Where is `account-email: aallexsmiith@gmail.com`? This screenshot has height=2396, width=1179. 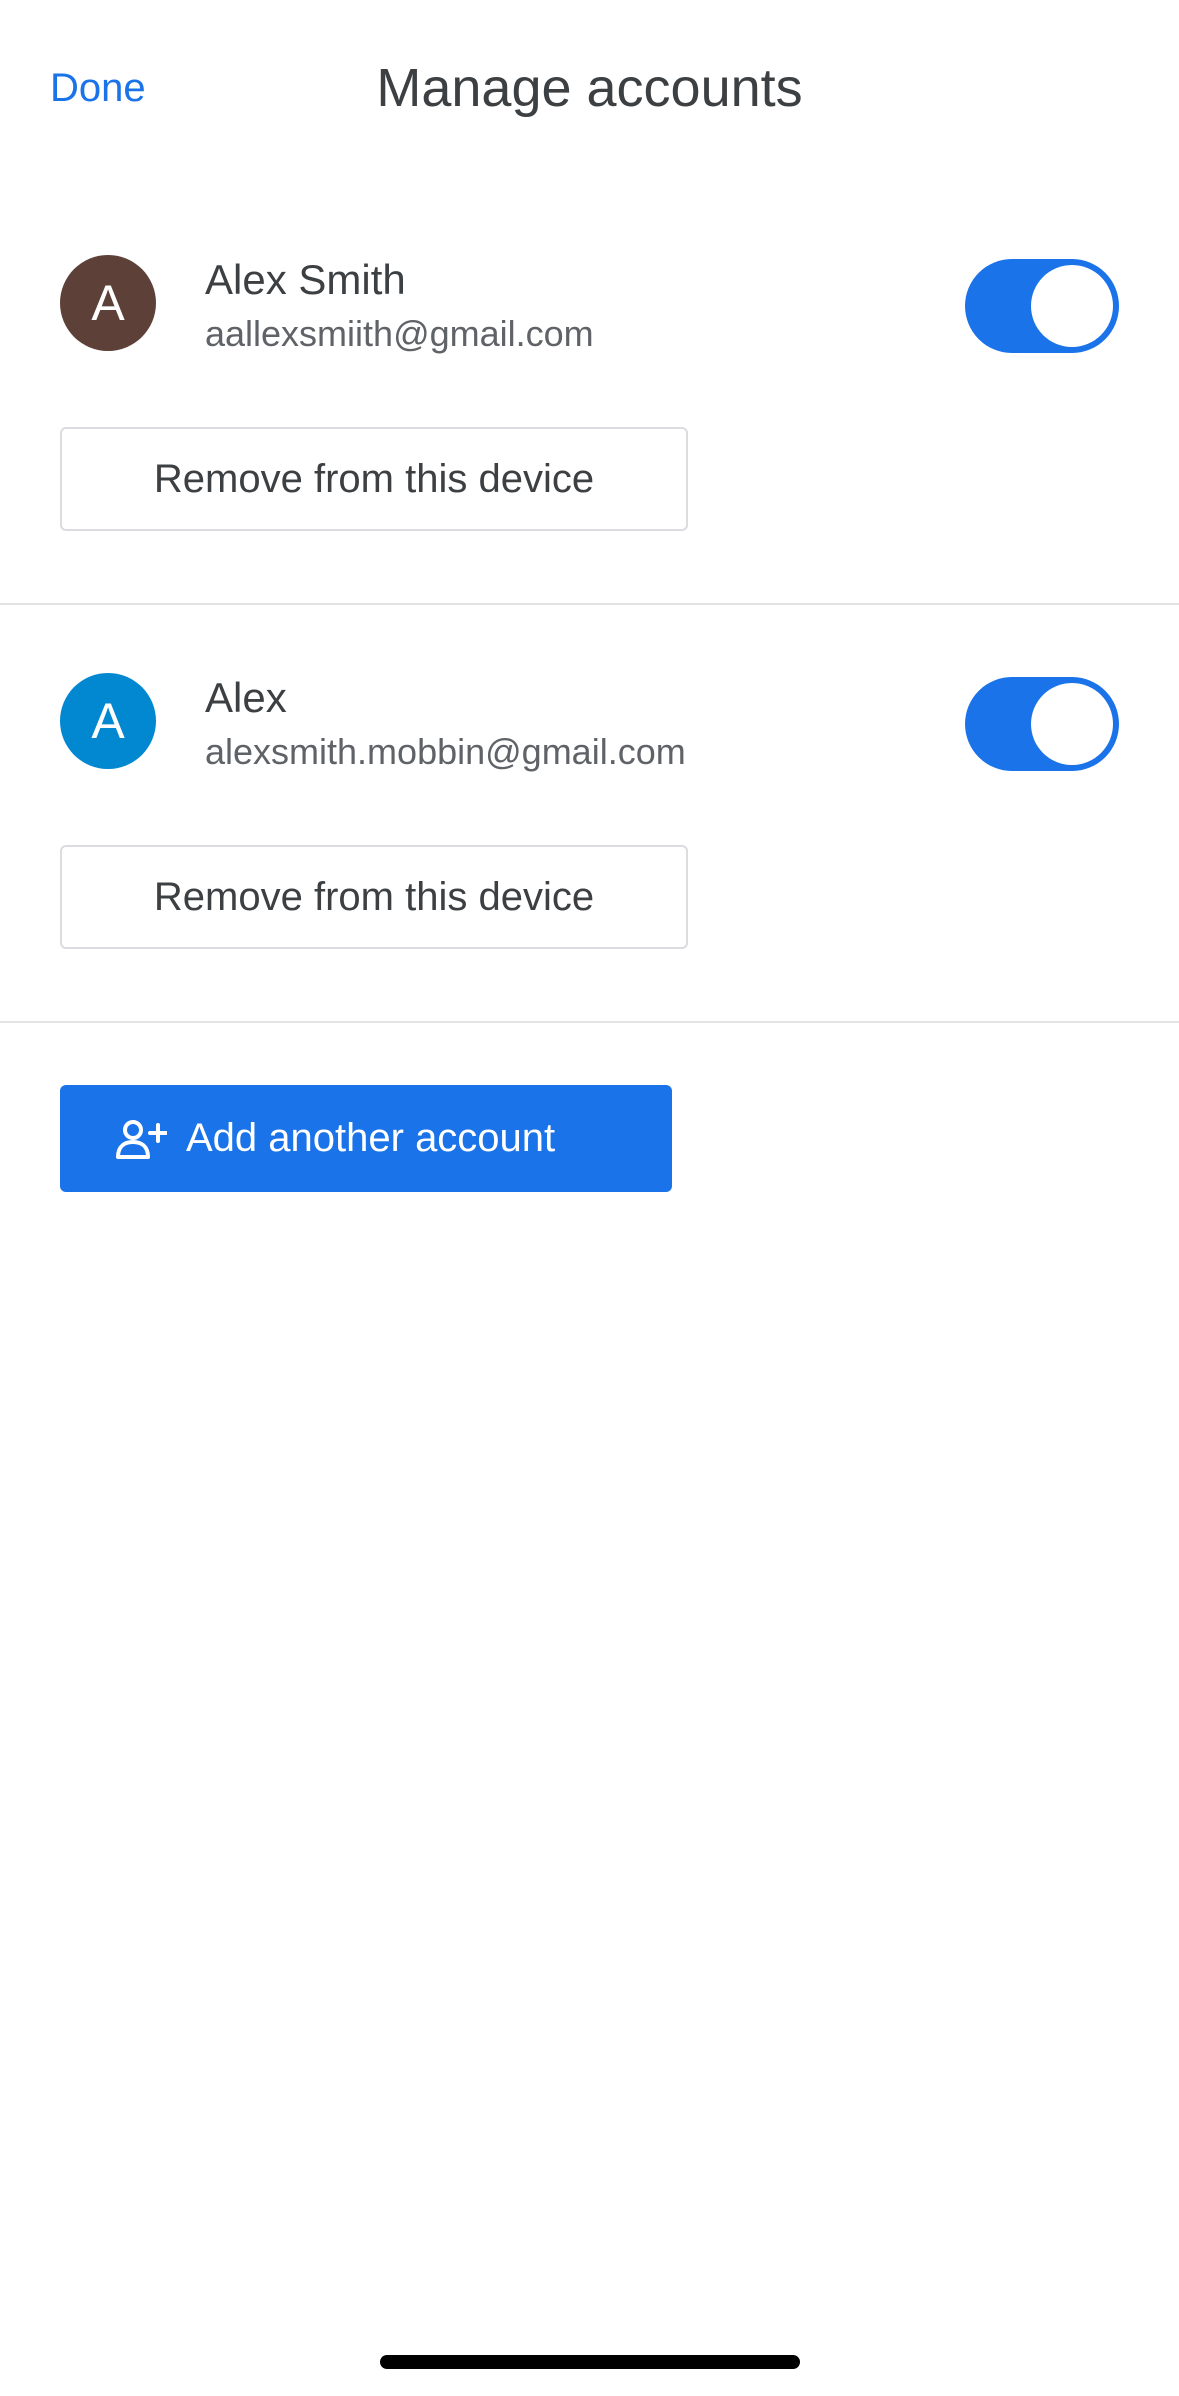
account-email: aallexsmiith@gmail.com is located at coordinates (399, 333).